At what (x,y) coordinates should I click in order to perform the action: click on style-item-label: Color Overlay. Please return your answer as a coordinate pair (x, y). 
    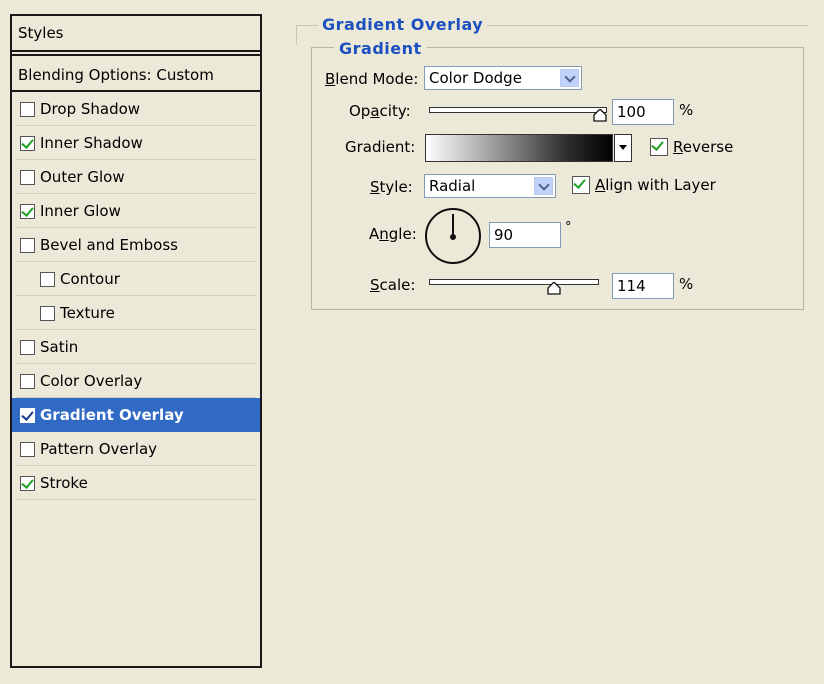
    Looking at the image, I should click on (91, 381).